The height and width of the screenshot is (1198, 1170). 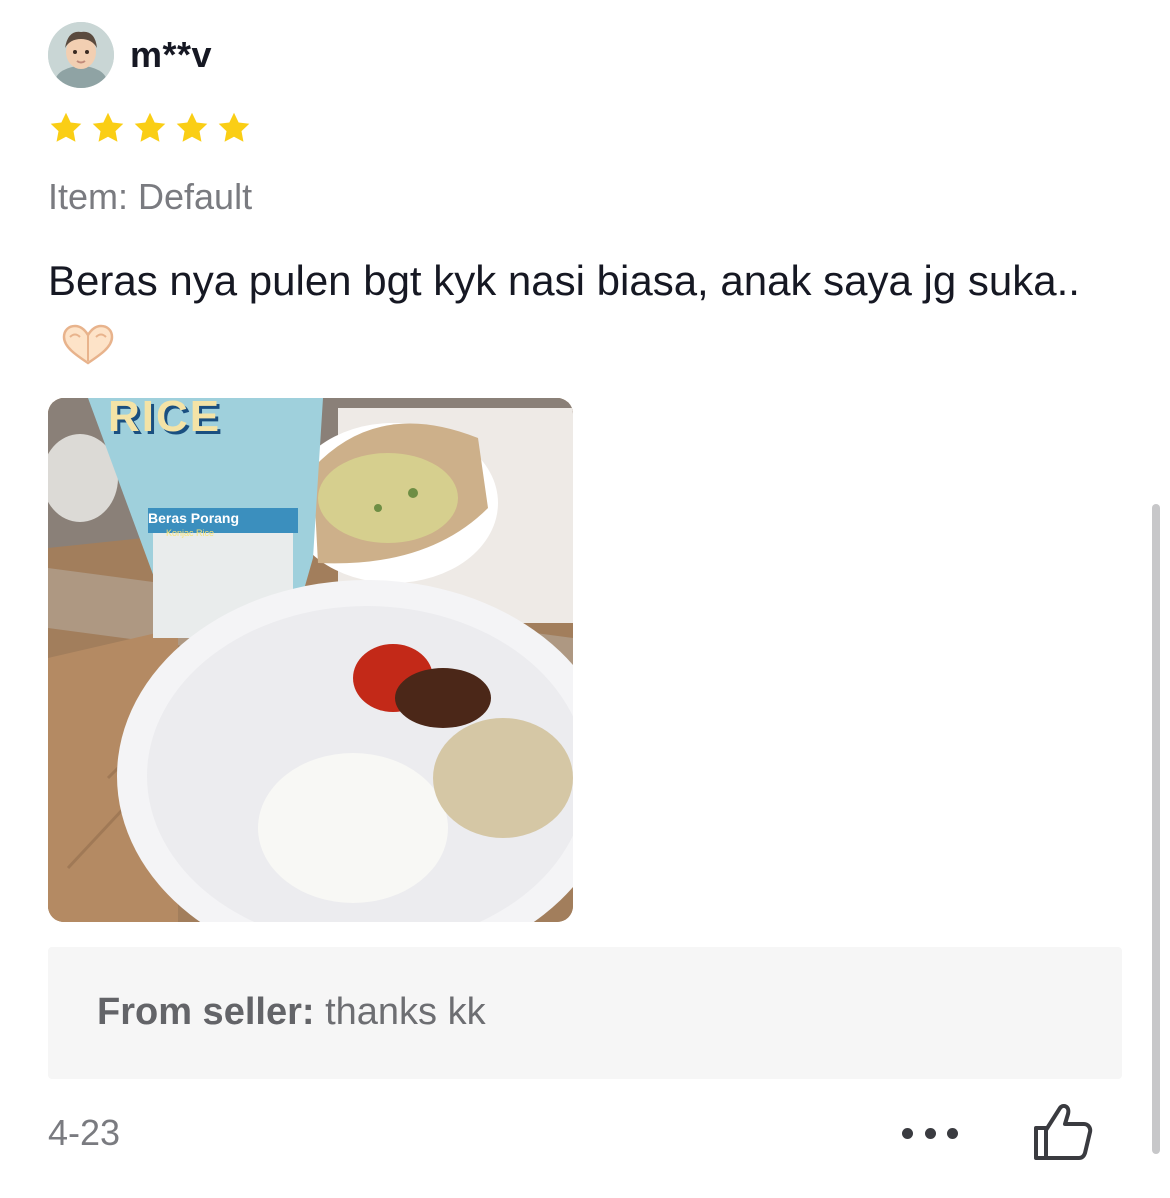 I want to click on star-rating, so click(x=150, y=128).